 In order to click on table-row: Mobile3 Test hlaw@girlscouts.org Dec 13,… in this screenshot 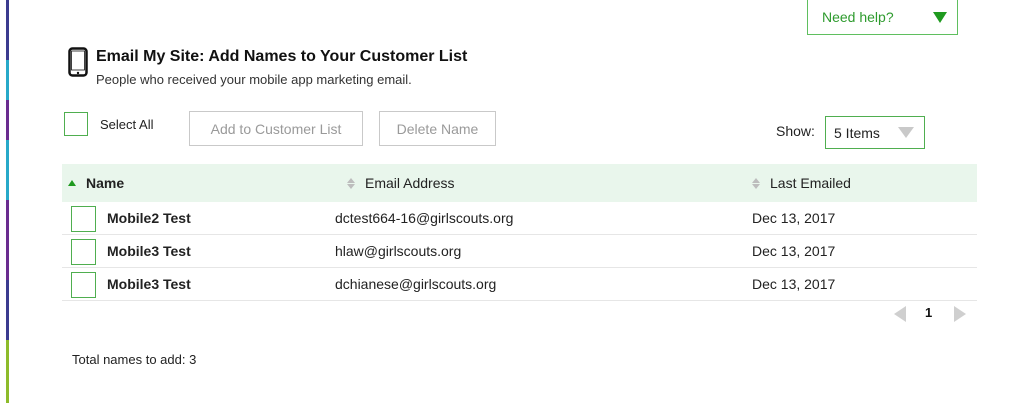, I will do `click(519, 251)`.